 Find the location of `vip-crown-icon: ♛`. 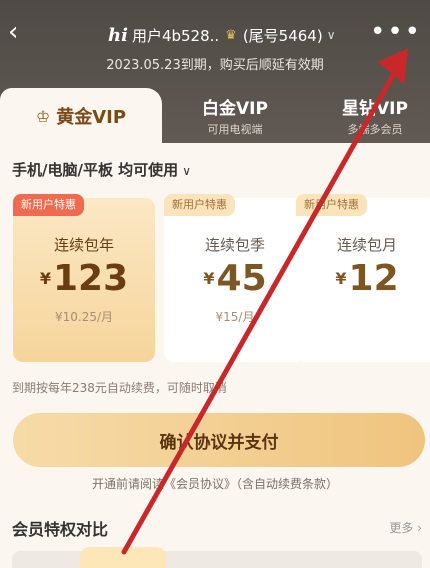

vip-crown-icon: ♛ is located at coordinates (231, 35).